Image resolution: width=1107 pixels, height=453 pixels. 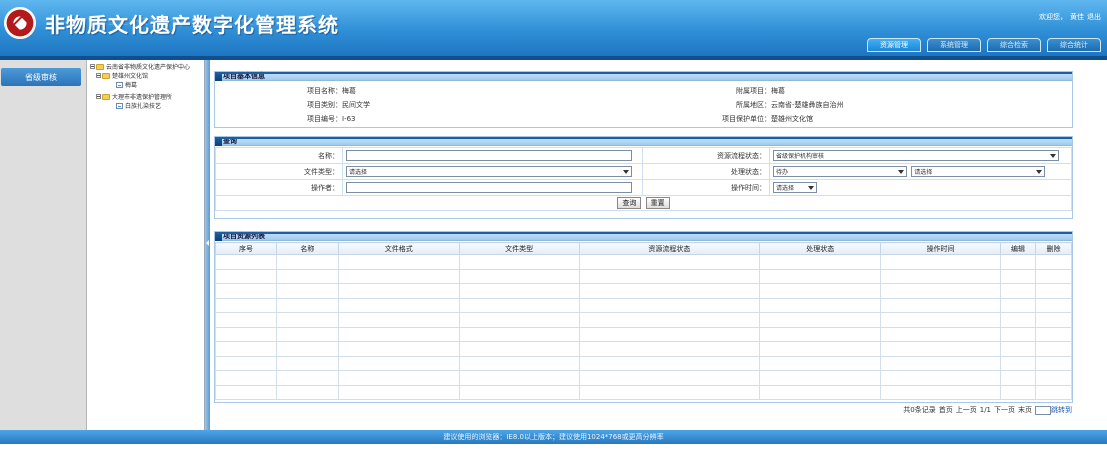 I want to click on tree-node: 白族扎染技艺, so click(x=138, y=105).